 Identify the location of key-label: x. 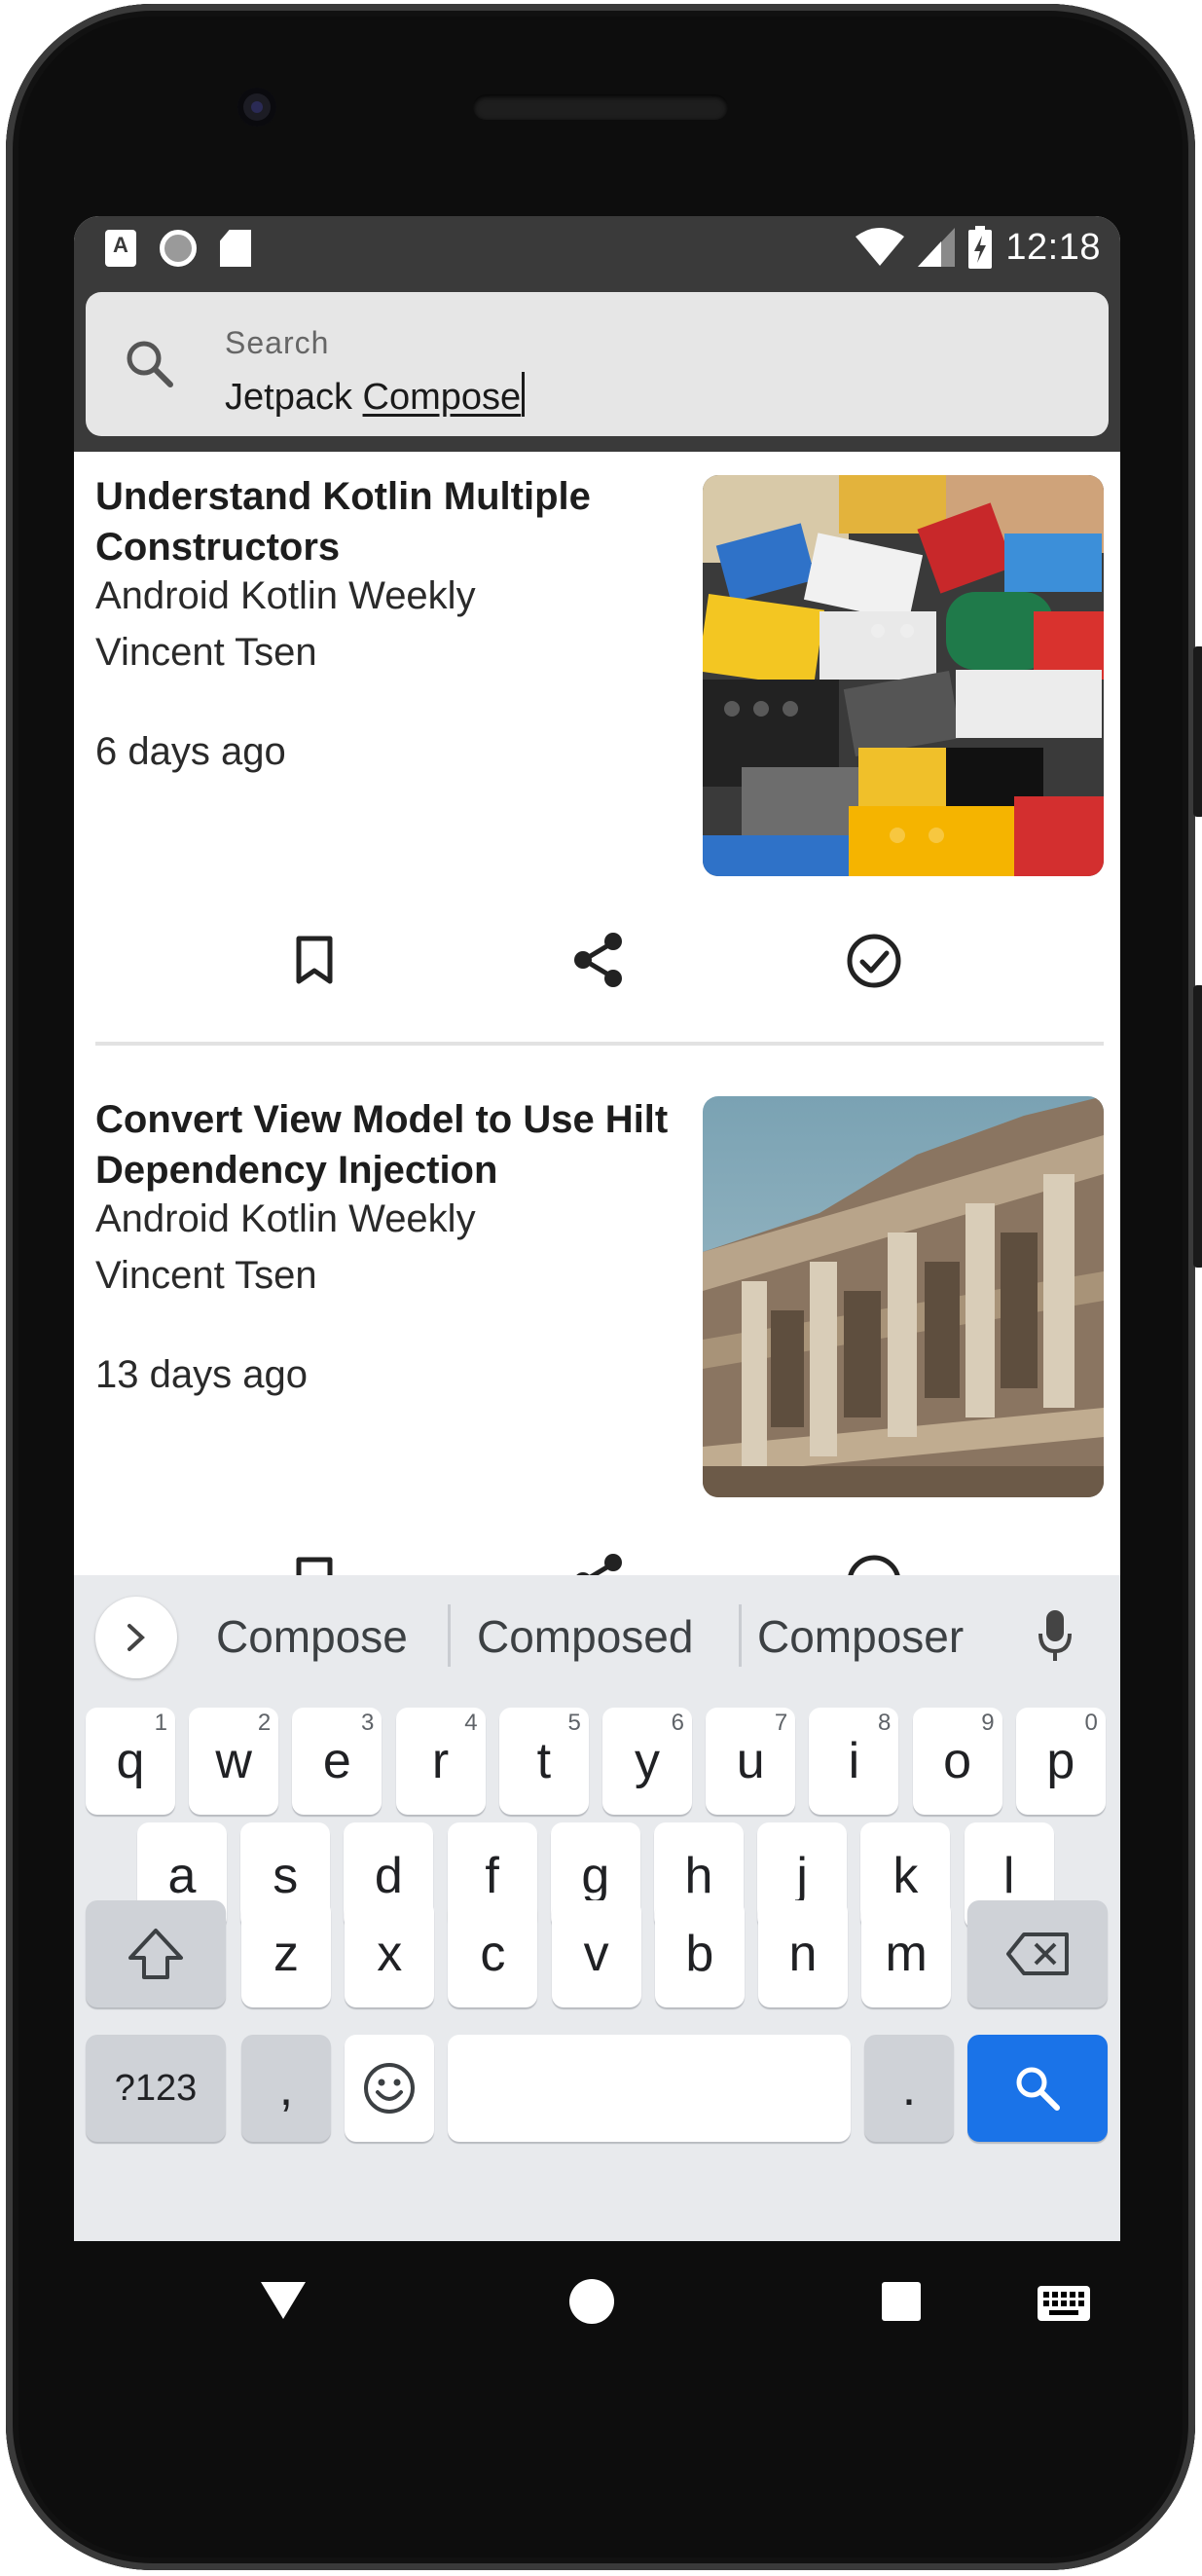
(390, 1954).